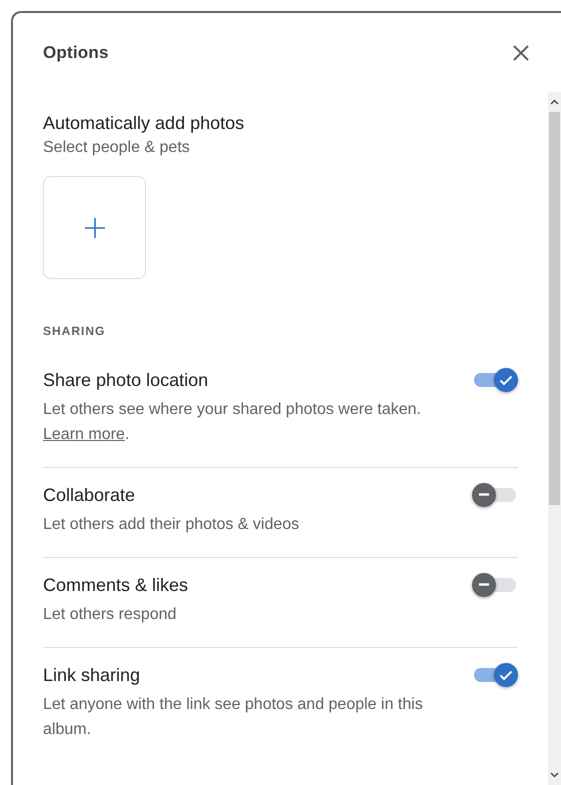  What do you see at coordinates (92, 675) in the screenshot?
I see `setting-title: Link sharing` at bounding box center [92, 675].